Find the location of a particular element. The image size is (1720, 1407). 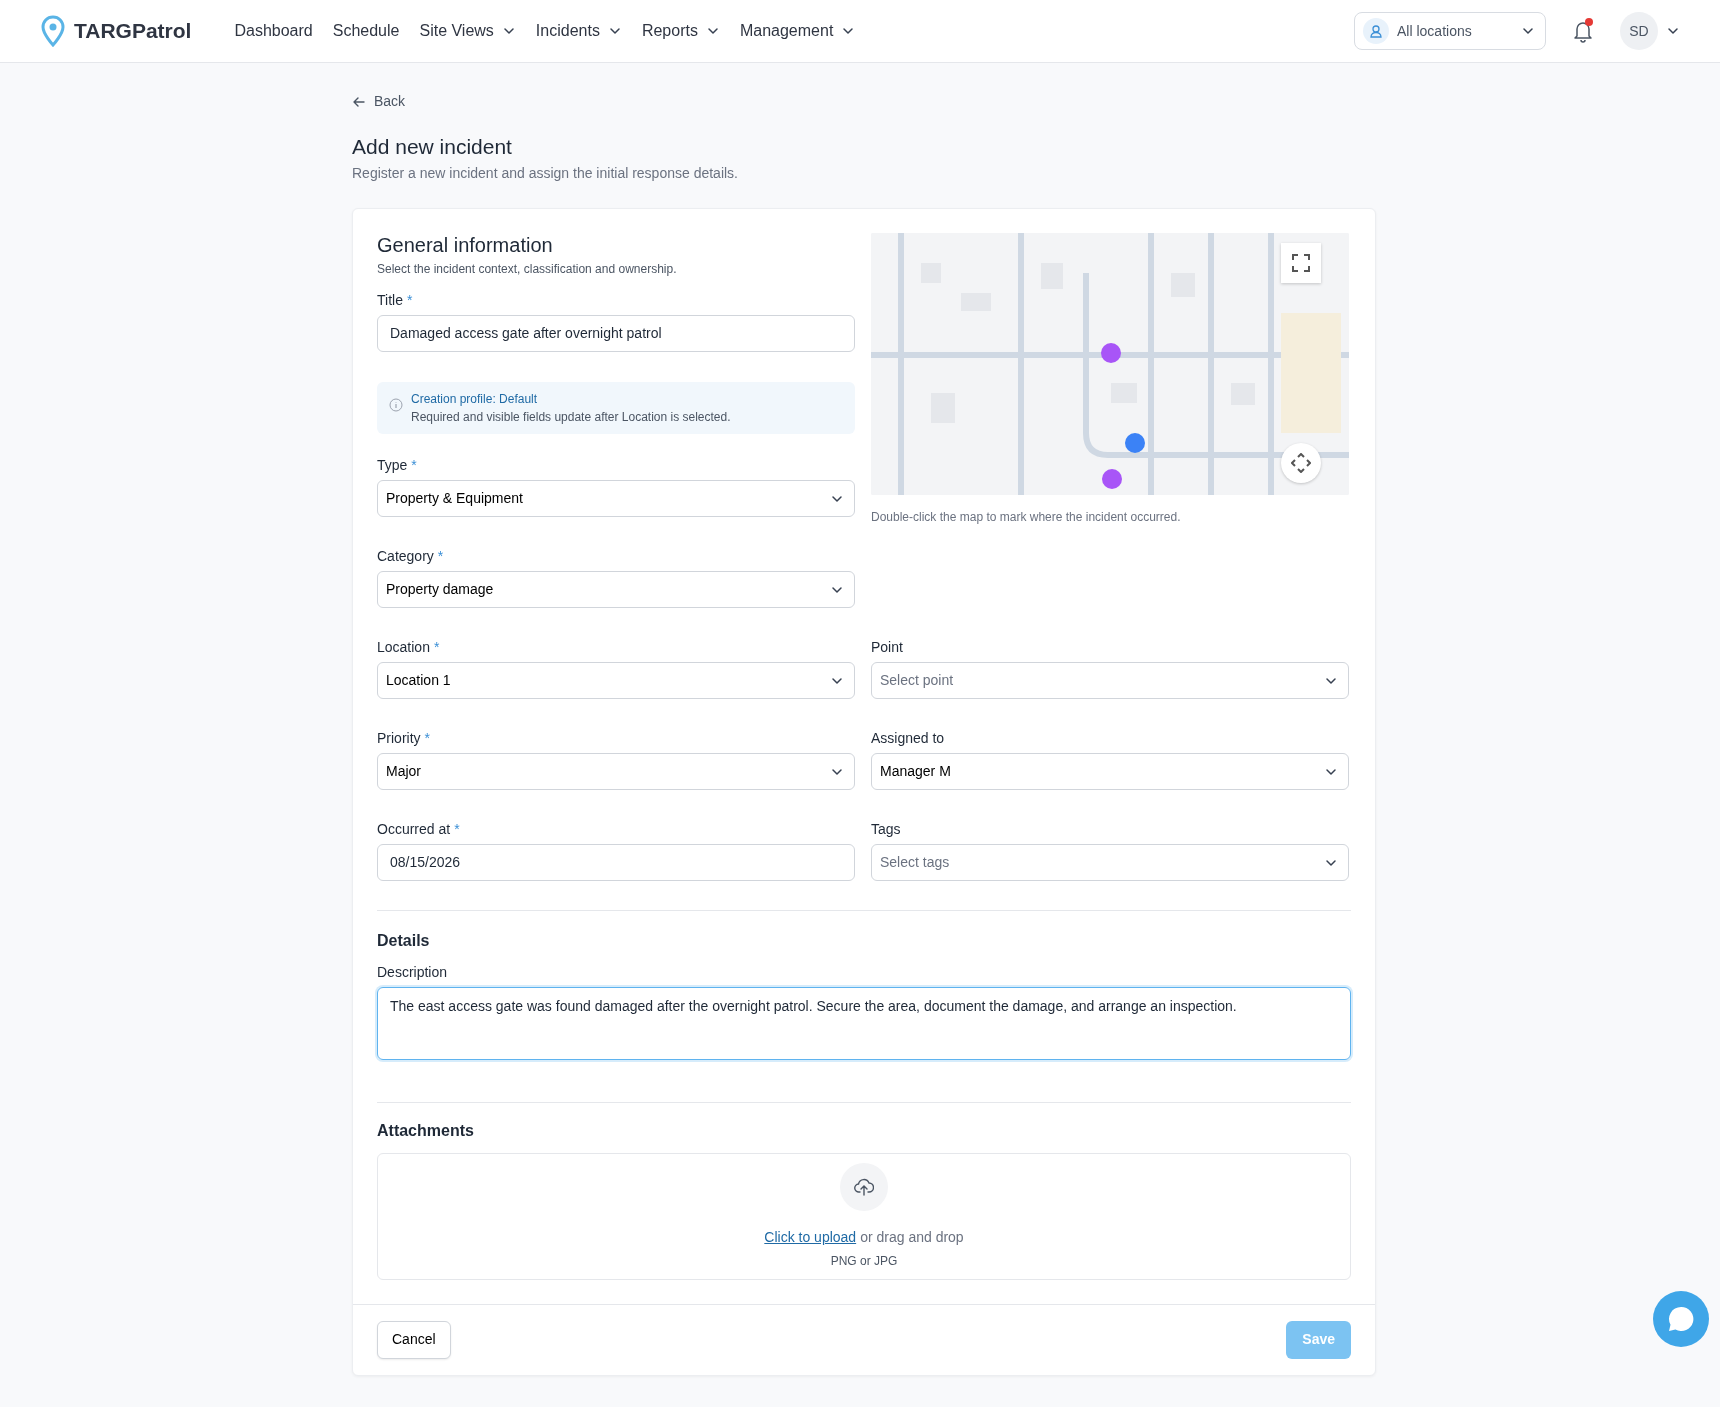

field-label: Tags is located at coordinates (886, 830).